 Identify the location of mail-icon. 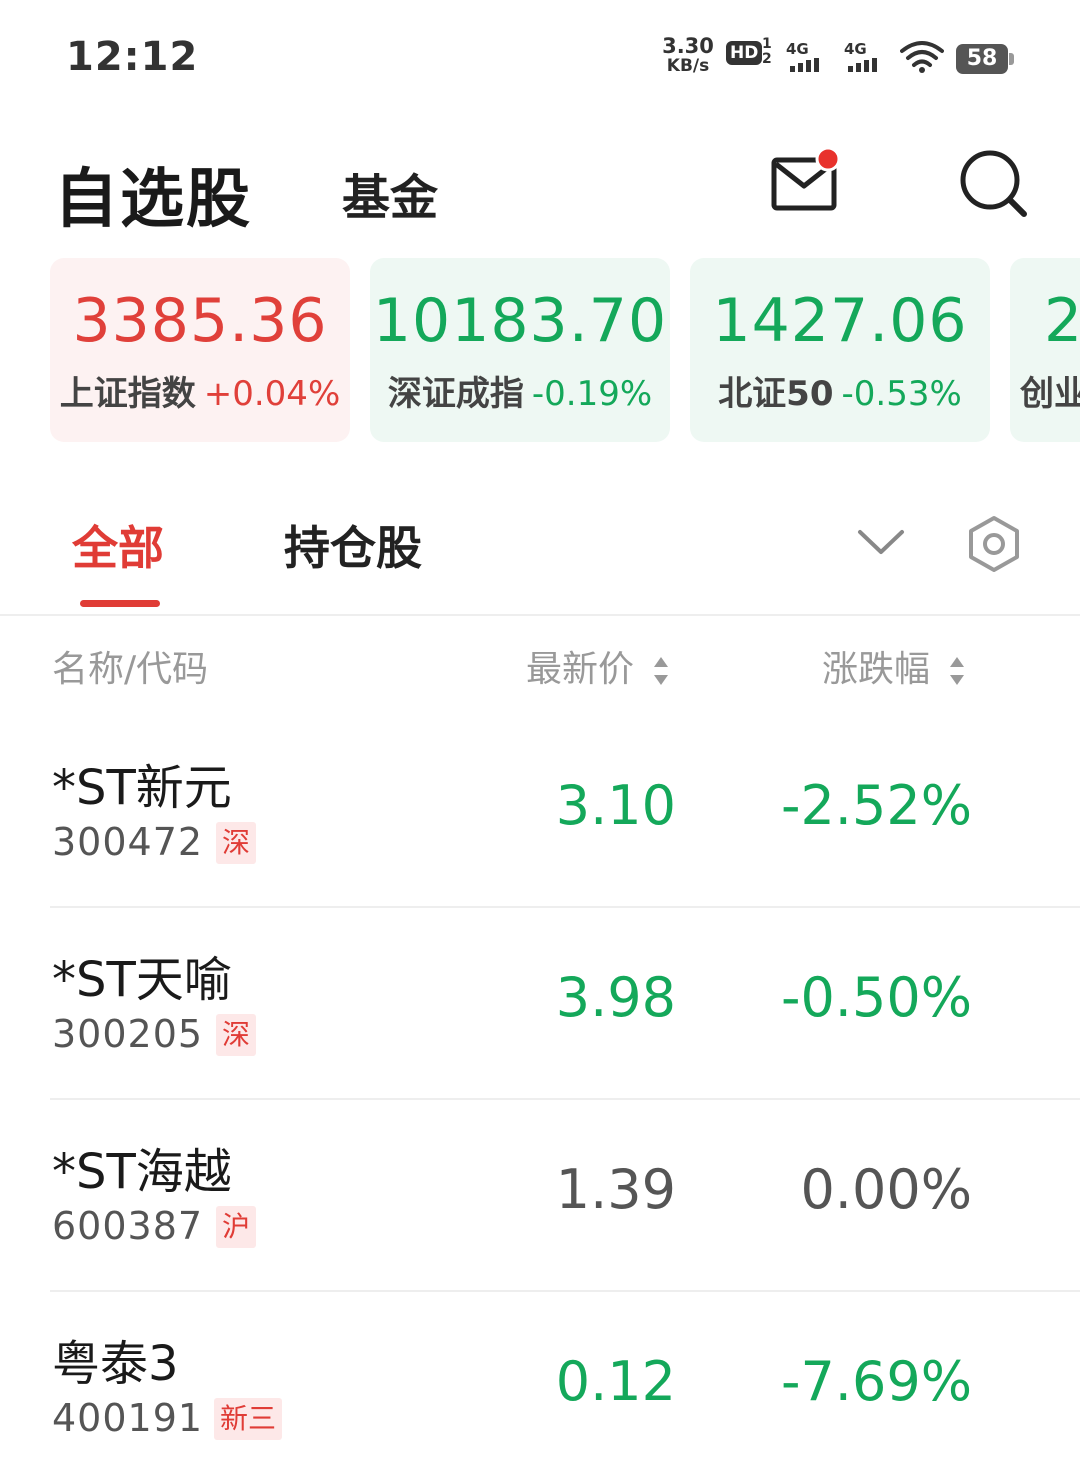
(806, 178).